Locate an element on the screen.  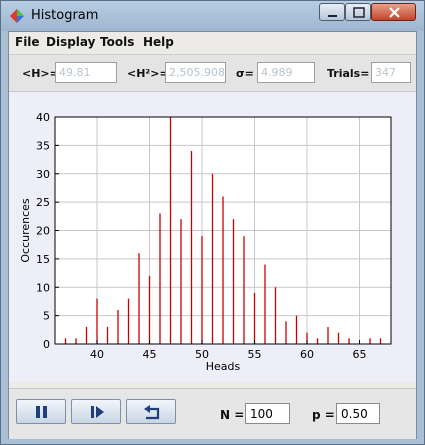
title-bar: Histogram is located at coordinates (212, 16).